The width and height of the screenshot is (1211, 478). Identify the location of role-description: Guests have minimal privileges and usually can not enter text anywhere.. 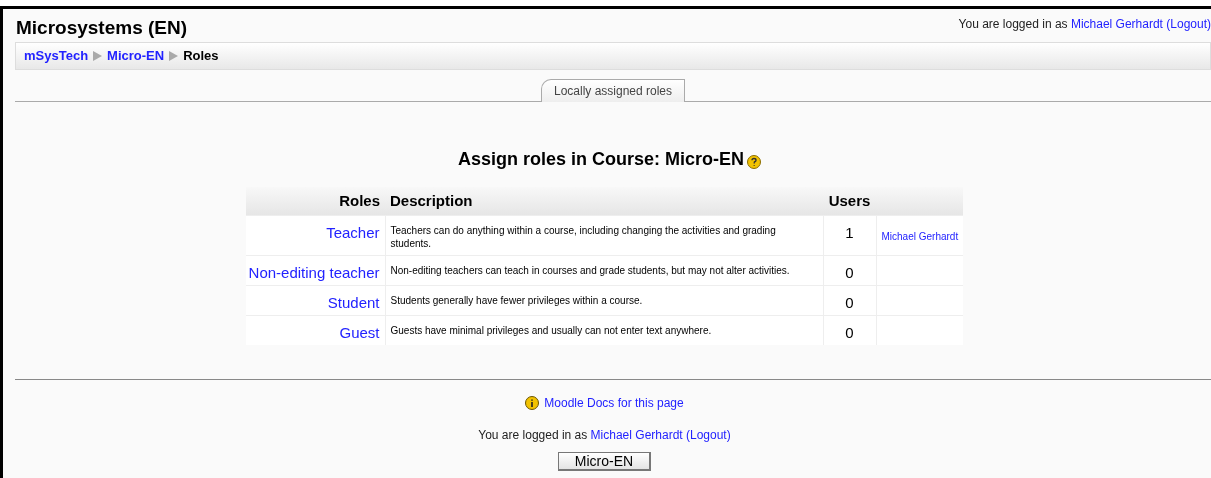
(551, 330).